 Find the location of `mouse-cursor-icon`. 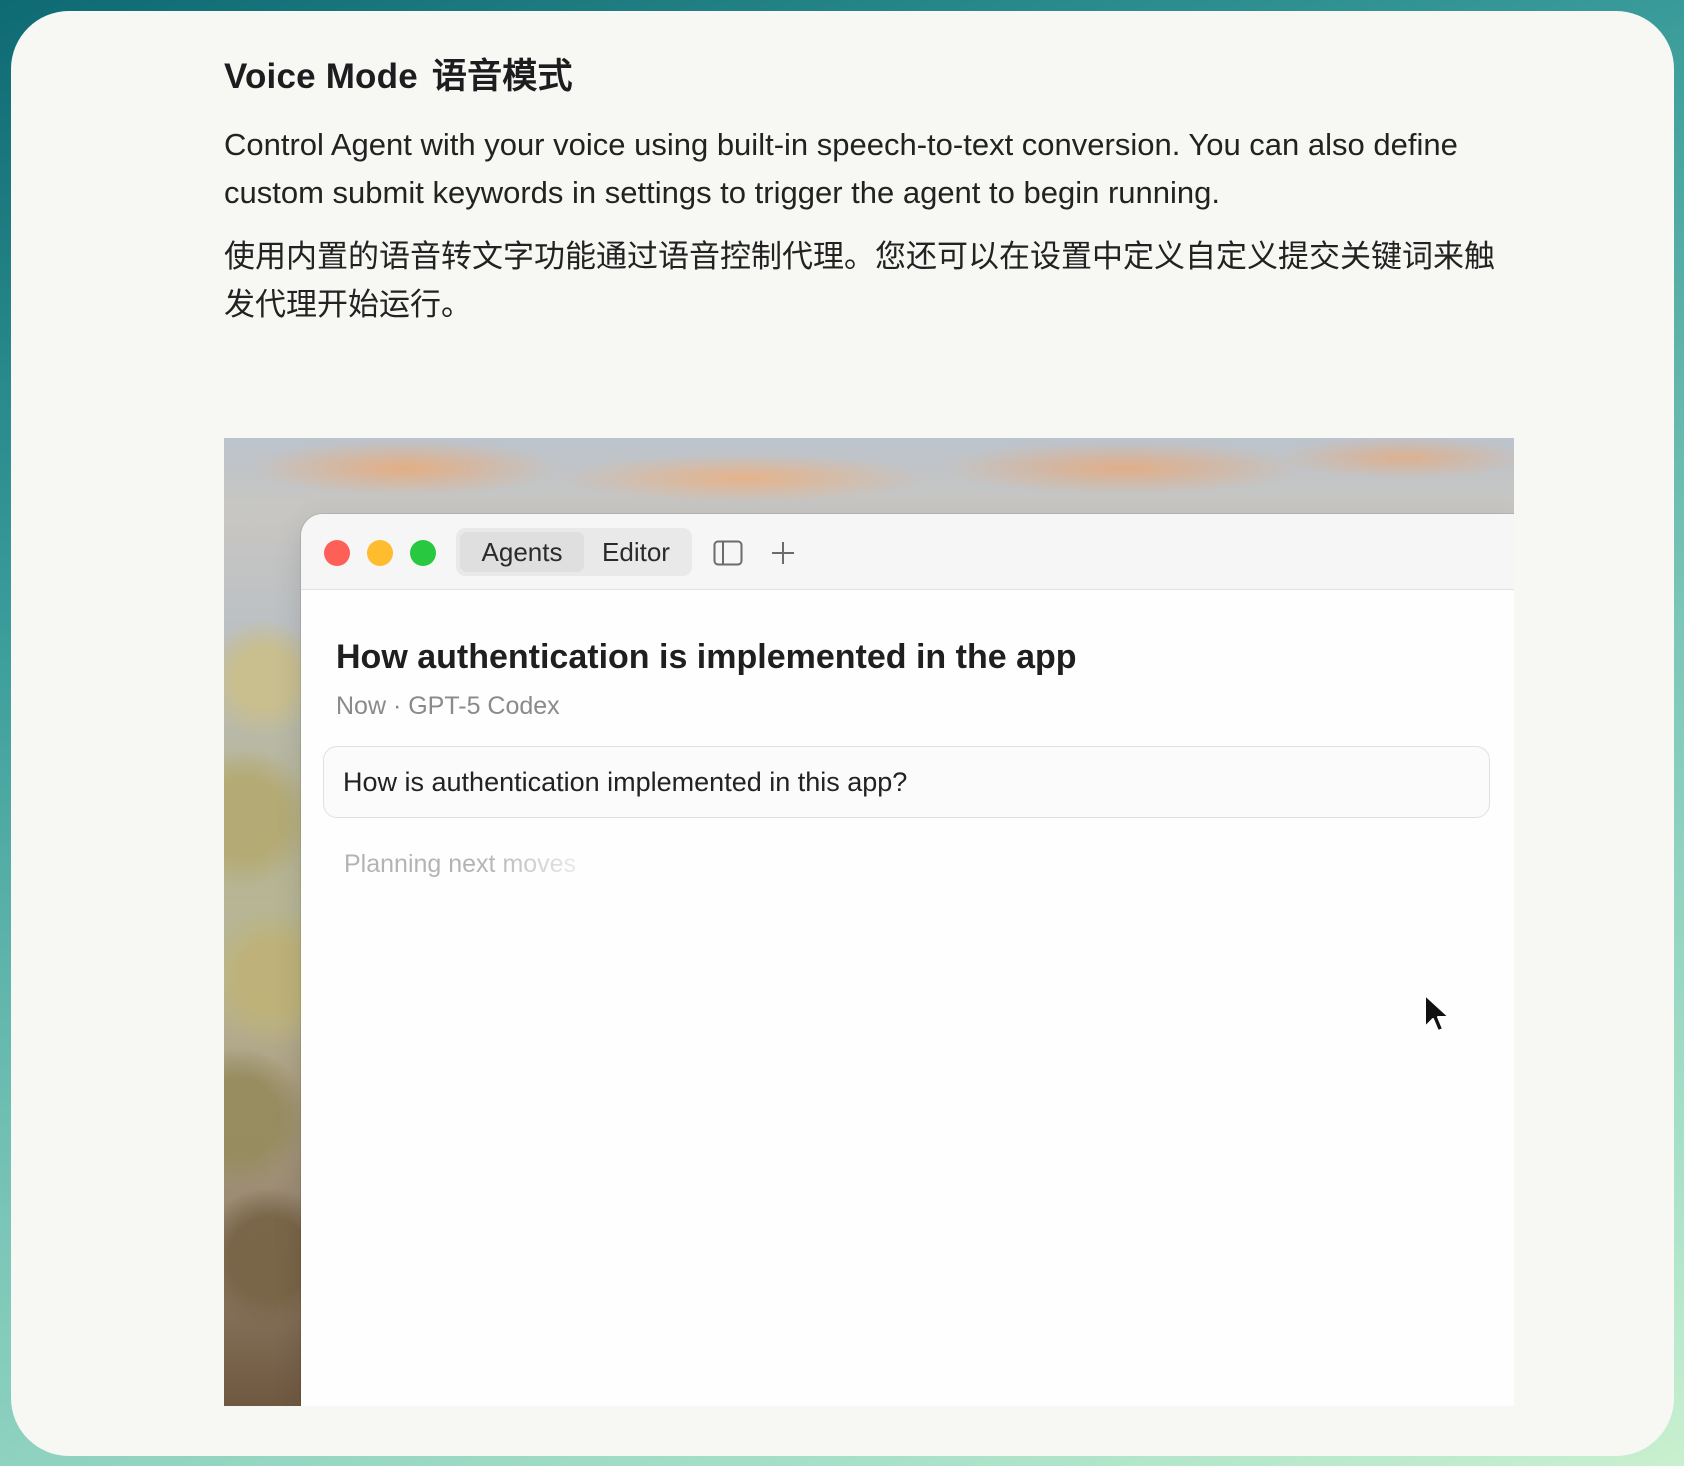

mouse-cursor-icon is located at coordinates (1437, 1013).